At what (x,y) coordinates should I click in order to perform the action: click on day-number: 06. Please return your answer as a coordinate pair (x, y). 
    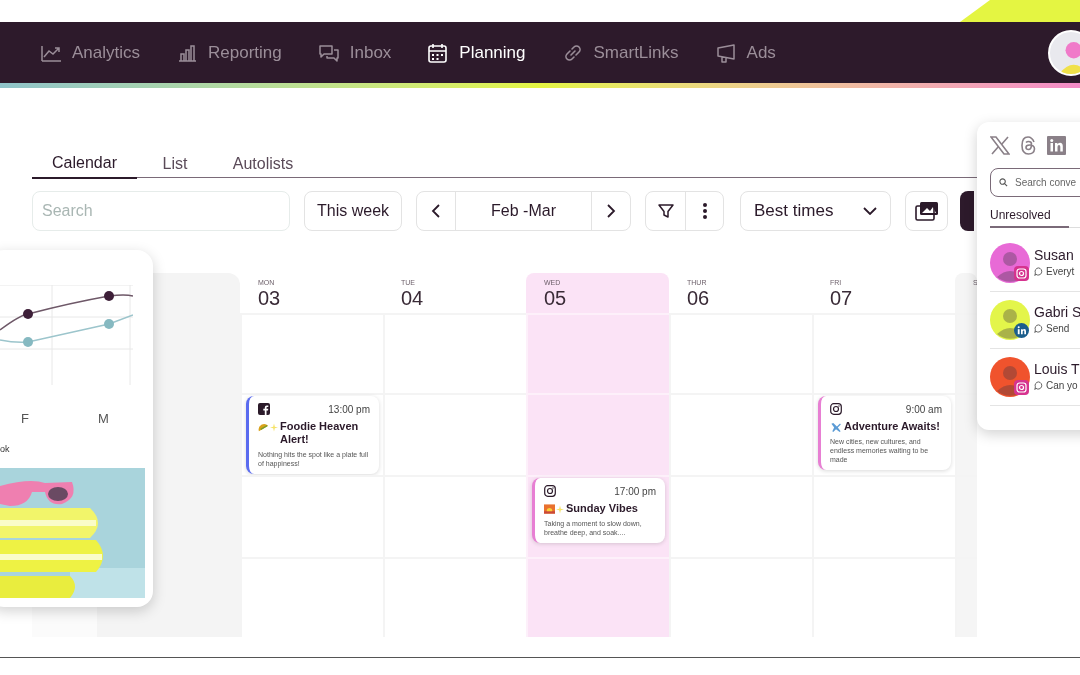
    Looking at the image, I should click on (699, 298).